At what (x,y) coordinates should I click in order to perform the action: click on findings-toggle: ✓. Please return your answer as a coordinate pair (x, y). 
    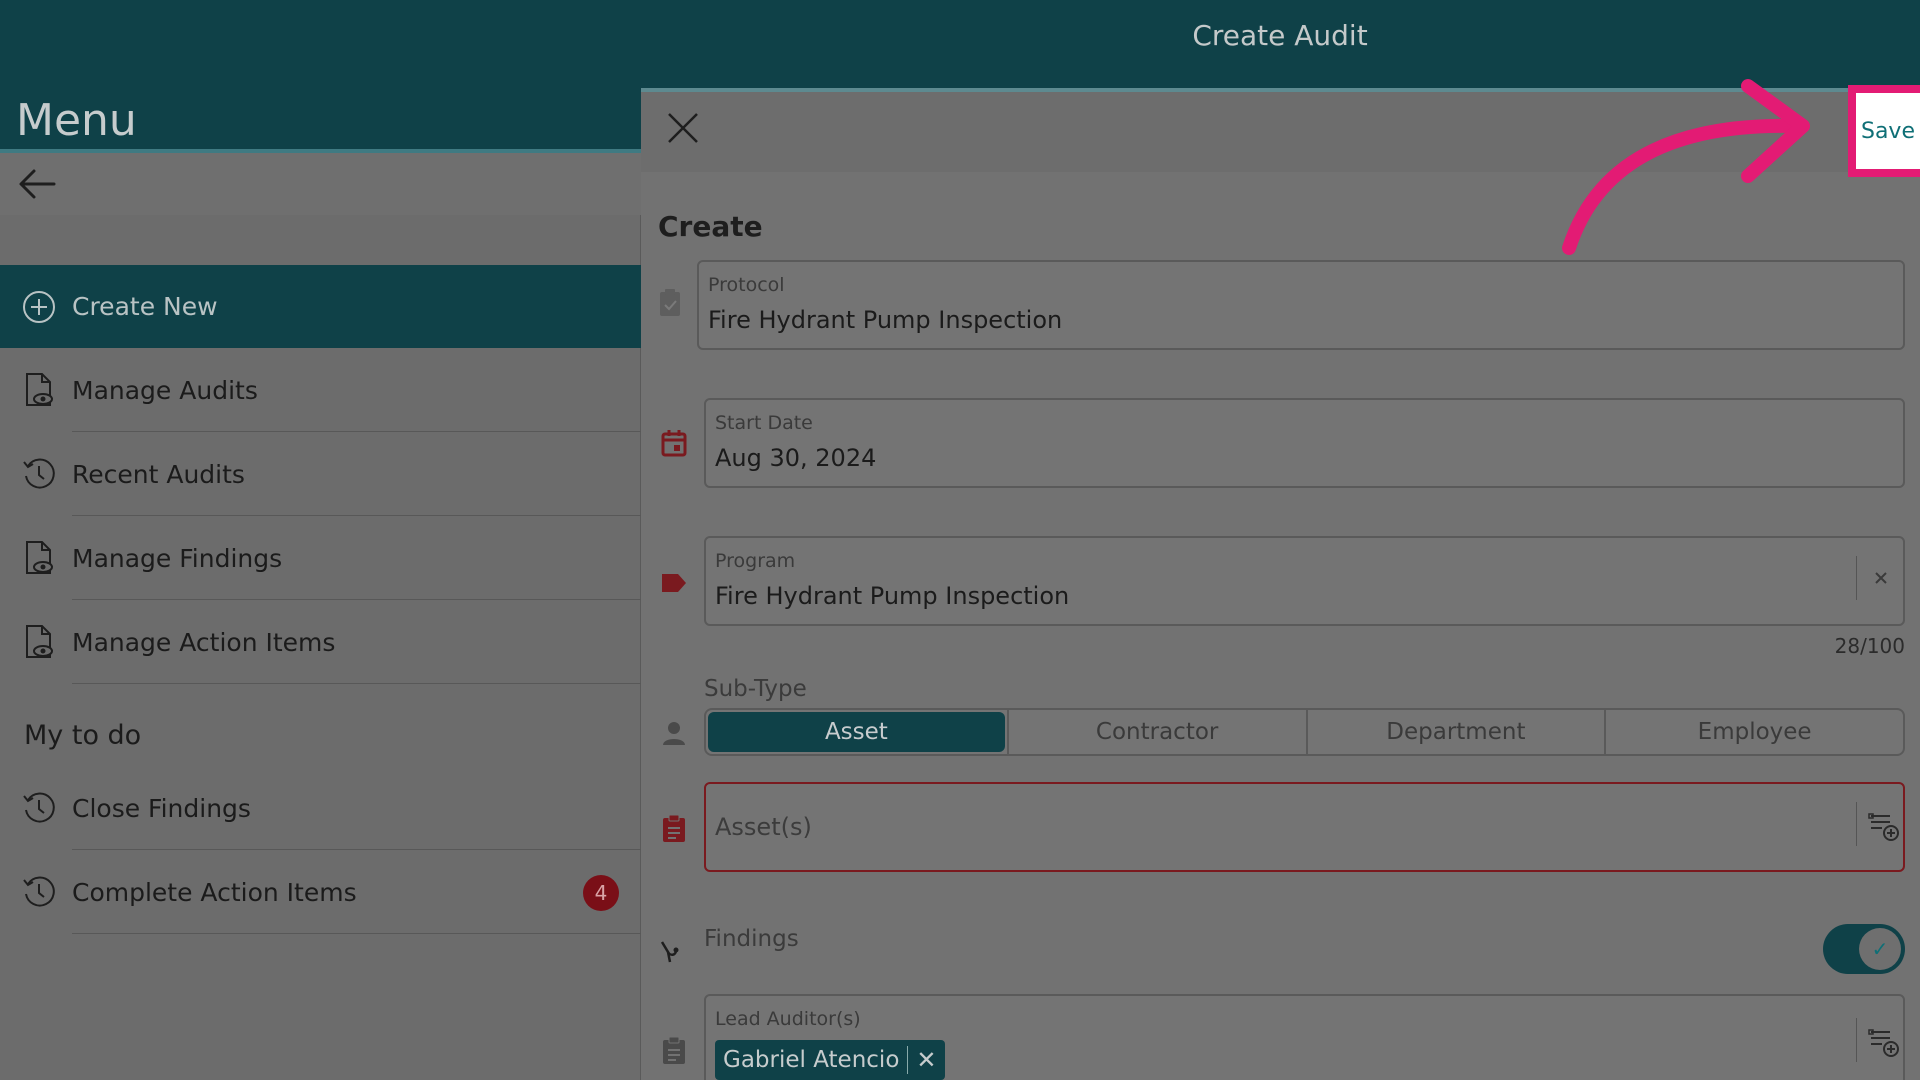
    Looking at the image, I should click on (1864, 949).